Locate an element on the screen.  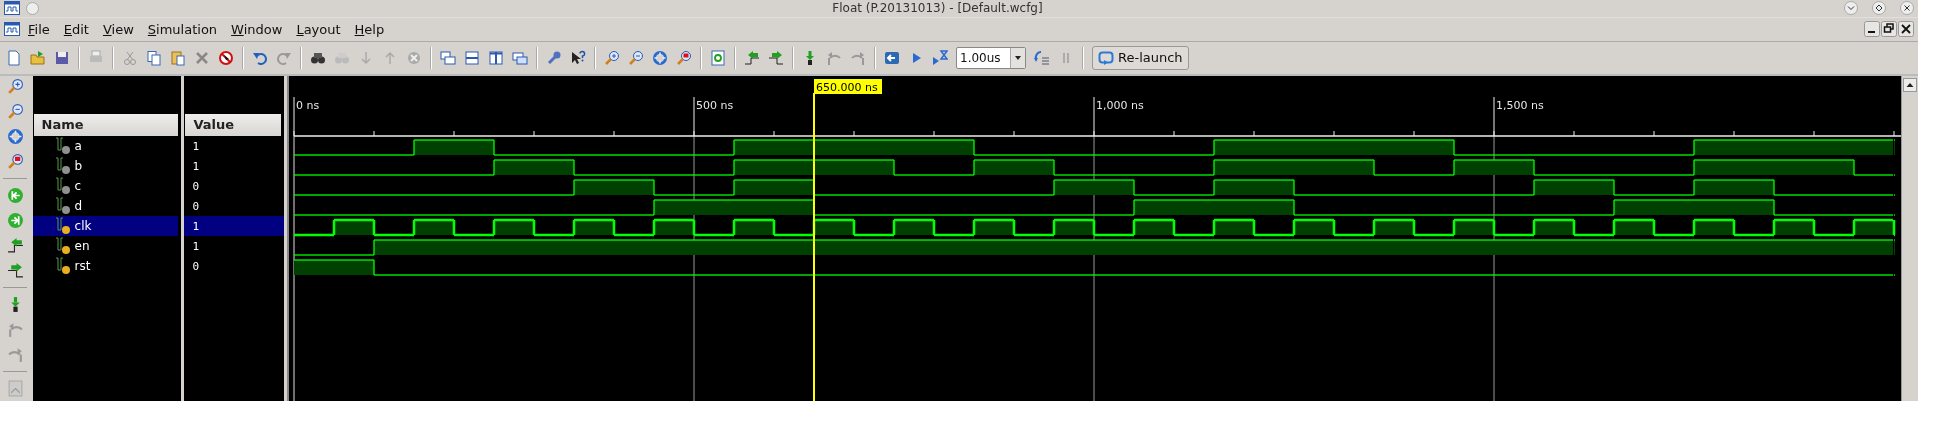
window-menu-button is located at coordinates (32, 8).